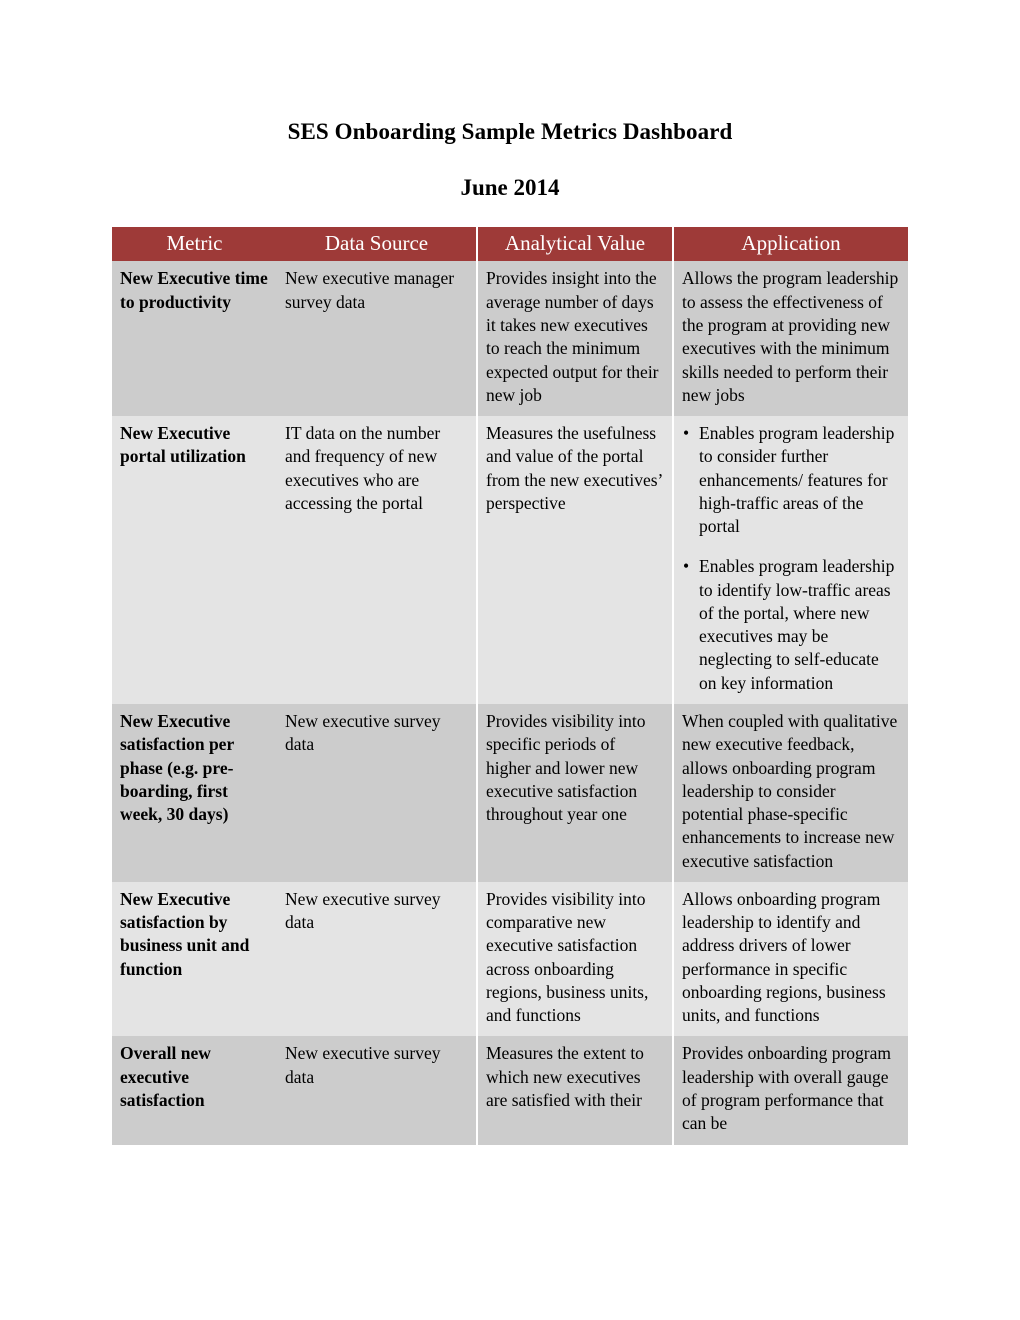 The image size is (1020, 1320). I want to click on cell-metric: Overall new executive satisfaction, so click(194, 1090).